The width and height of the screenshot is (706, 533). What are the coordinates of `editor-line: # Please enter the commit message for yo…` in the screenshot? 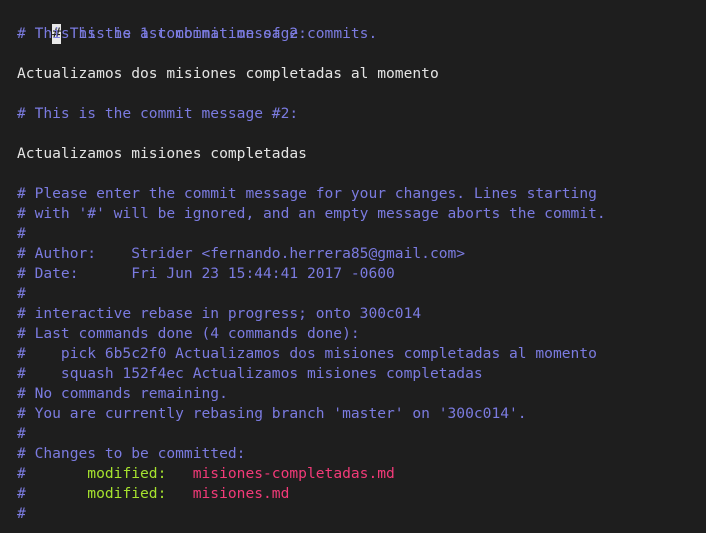 It's located at (307, 193).